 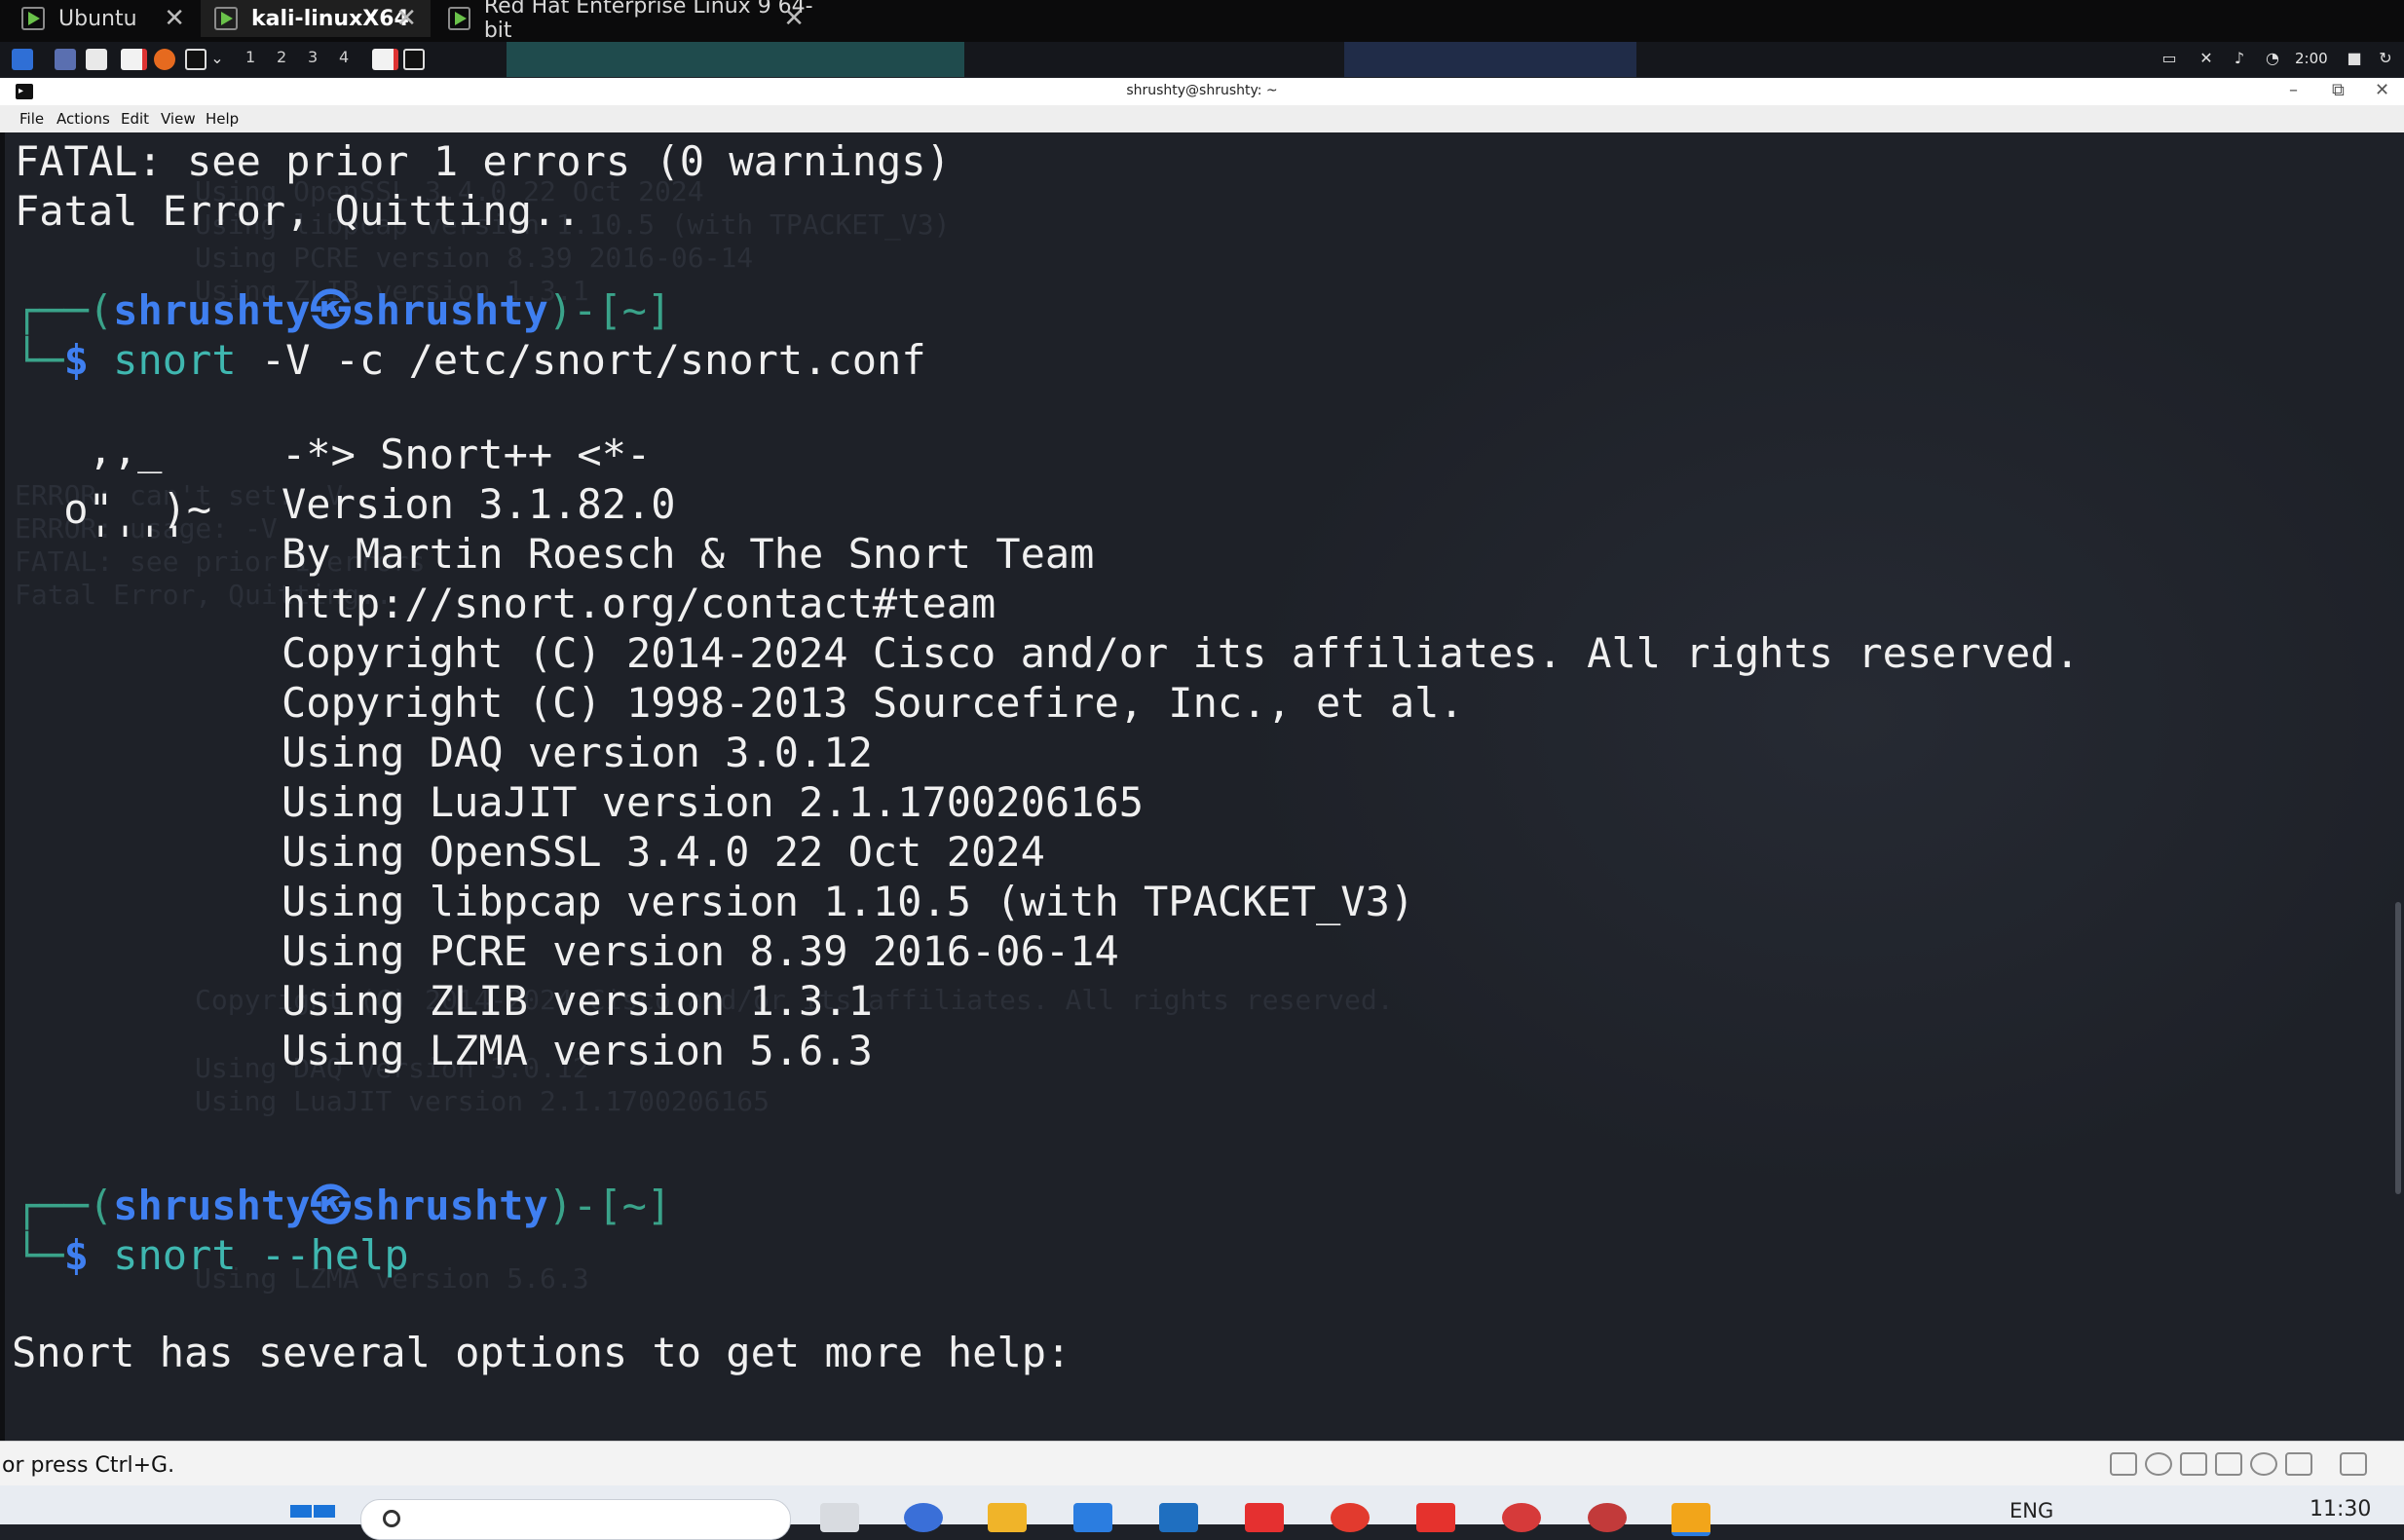 I want to click on close-button: ✕, so click(x=2382, y=90).